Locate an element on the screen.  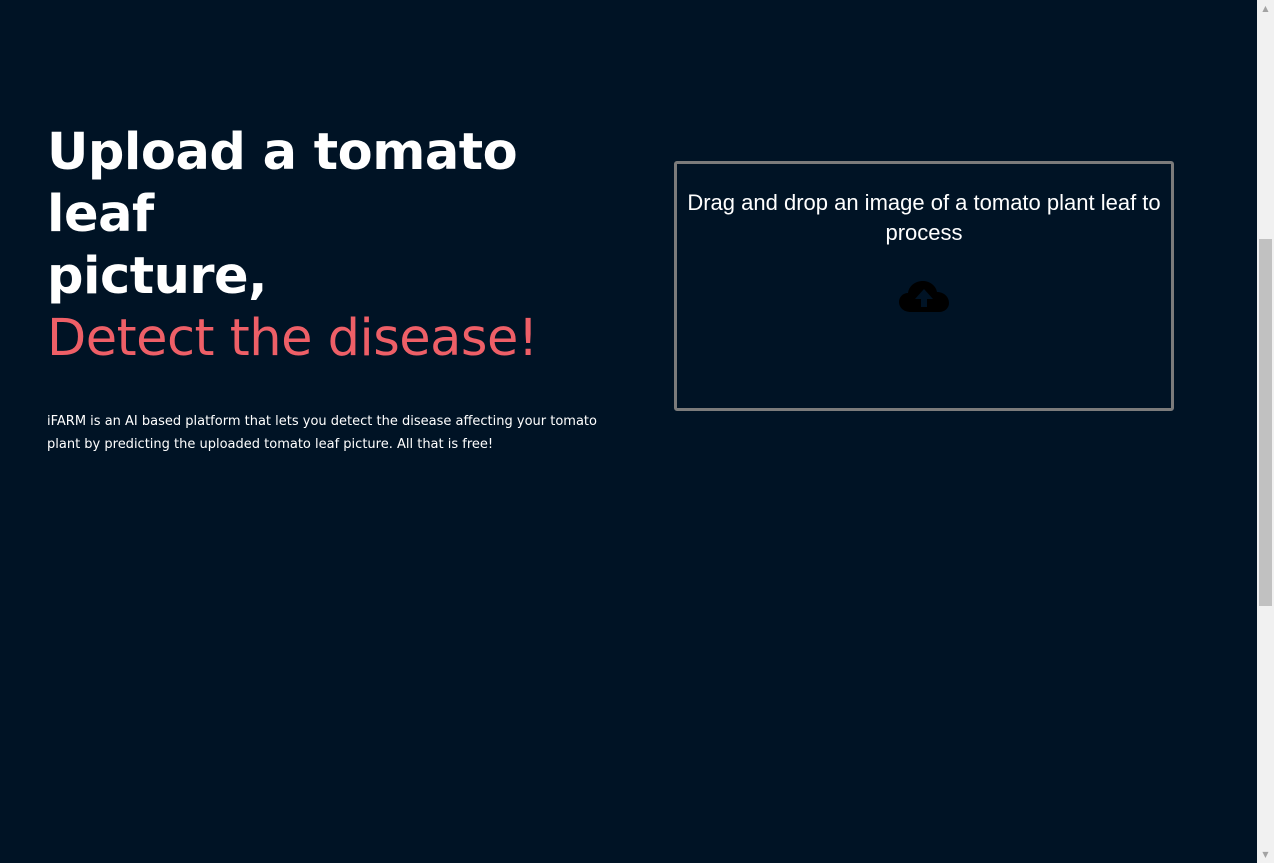
hero-title-accent: Detect the disease! is located at coordinates (292, 338).